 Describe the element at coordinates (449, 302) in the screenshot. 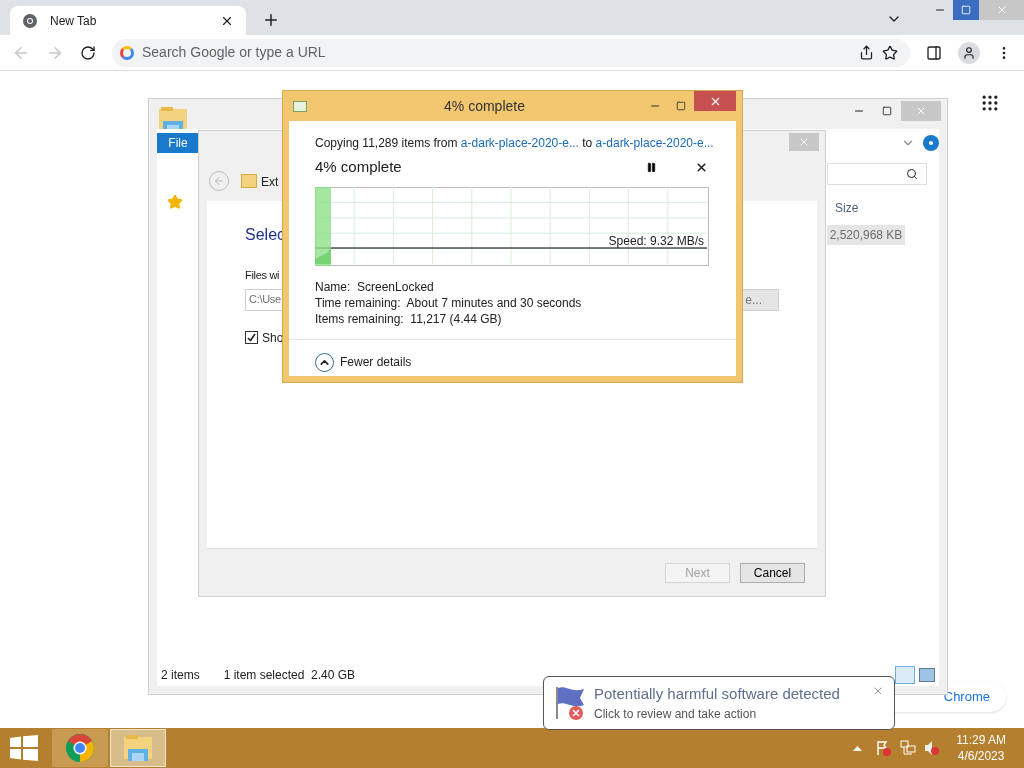

I see `detail-line: Time remaining: About 7 minutes and 30 seconds` at that location.